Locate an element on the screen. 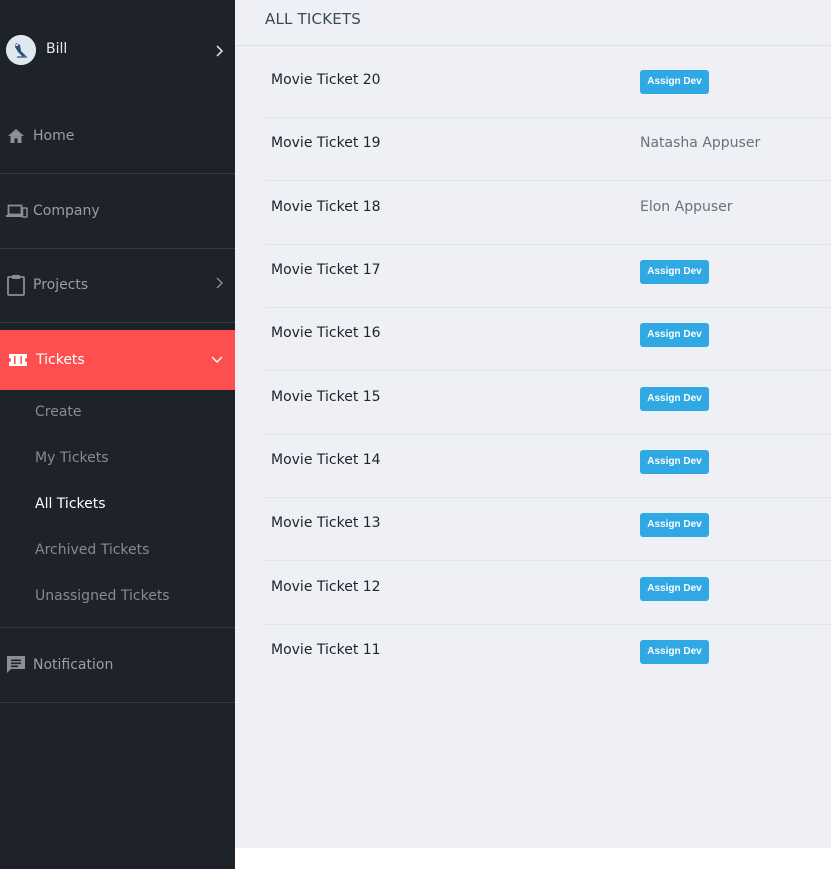  table-row: Movie Ticket 19 Natasha Appuser is located at coordinates (548, 149).